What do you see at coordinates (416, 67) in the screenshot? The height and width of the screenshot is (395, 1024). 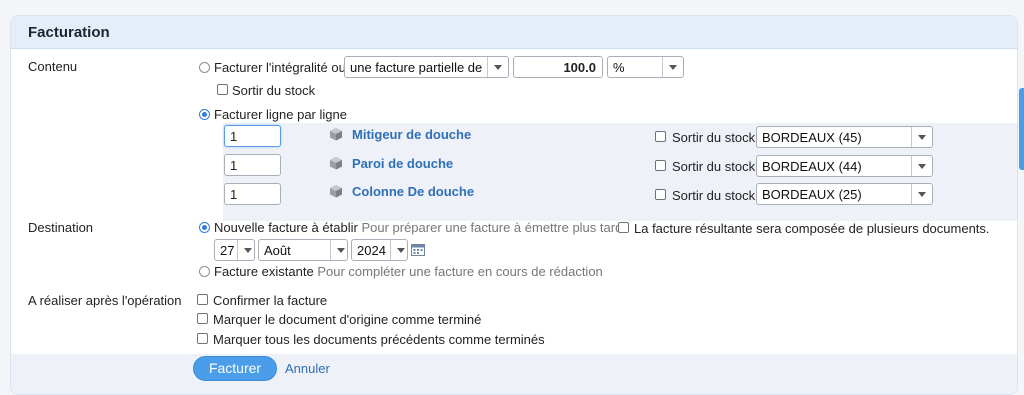 I see `partial-invoice-select-value: une facture partielle de` at bounding box center [416, 67].